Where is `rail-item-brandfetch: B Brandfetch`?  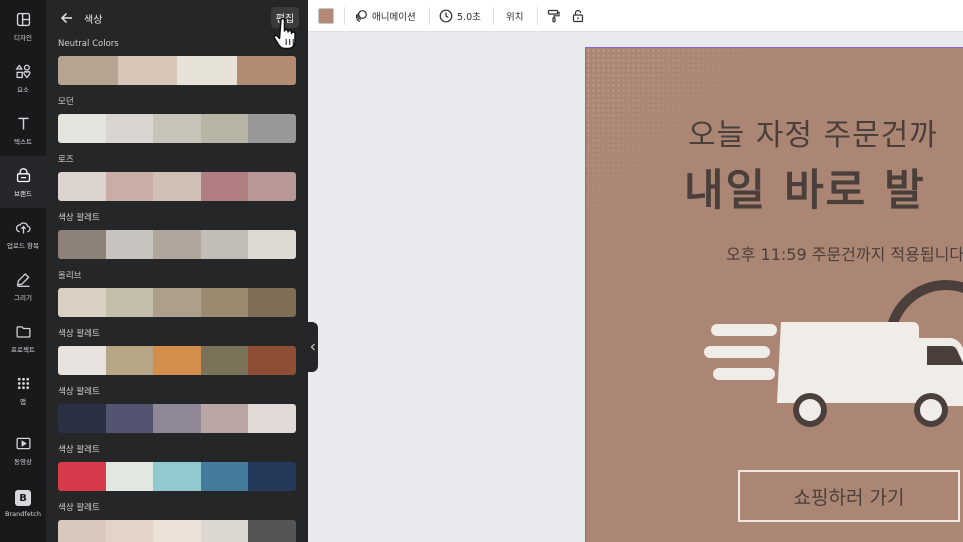
rail-item-brandfetch: B Brandfetch is located at coordinates (23, 504).